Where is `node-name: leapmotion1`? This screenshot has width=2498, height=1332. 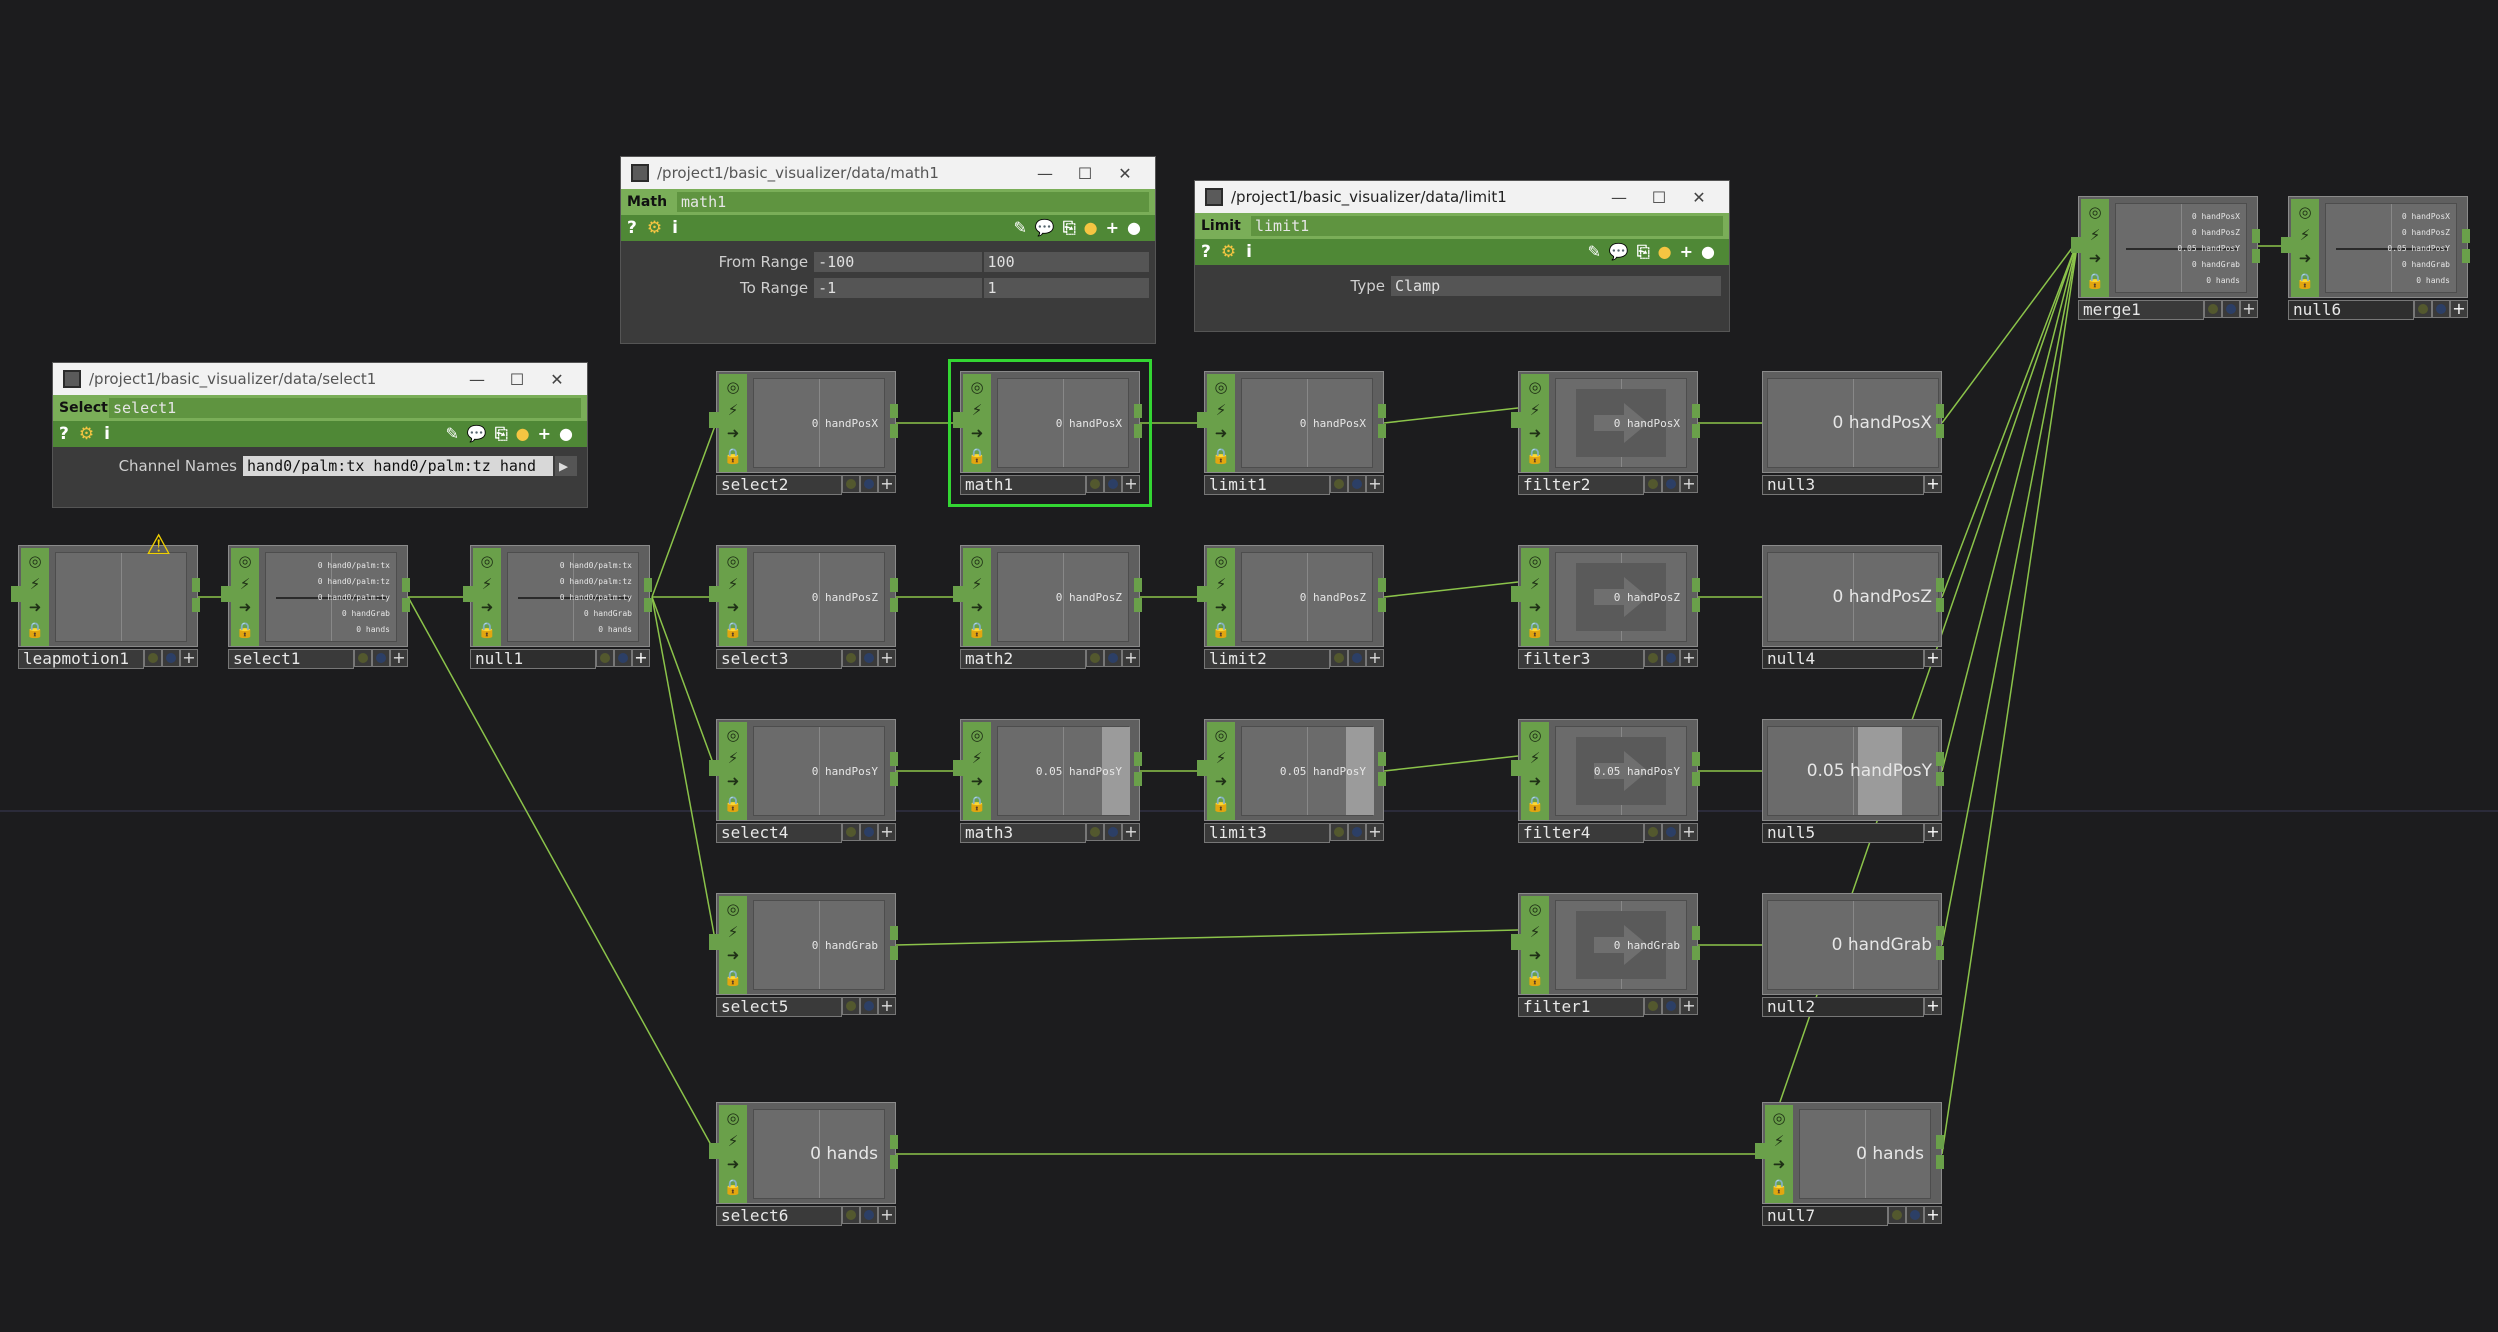
node-name: leapmotion1 is located at coordinates (81, 659).